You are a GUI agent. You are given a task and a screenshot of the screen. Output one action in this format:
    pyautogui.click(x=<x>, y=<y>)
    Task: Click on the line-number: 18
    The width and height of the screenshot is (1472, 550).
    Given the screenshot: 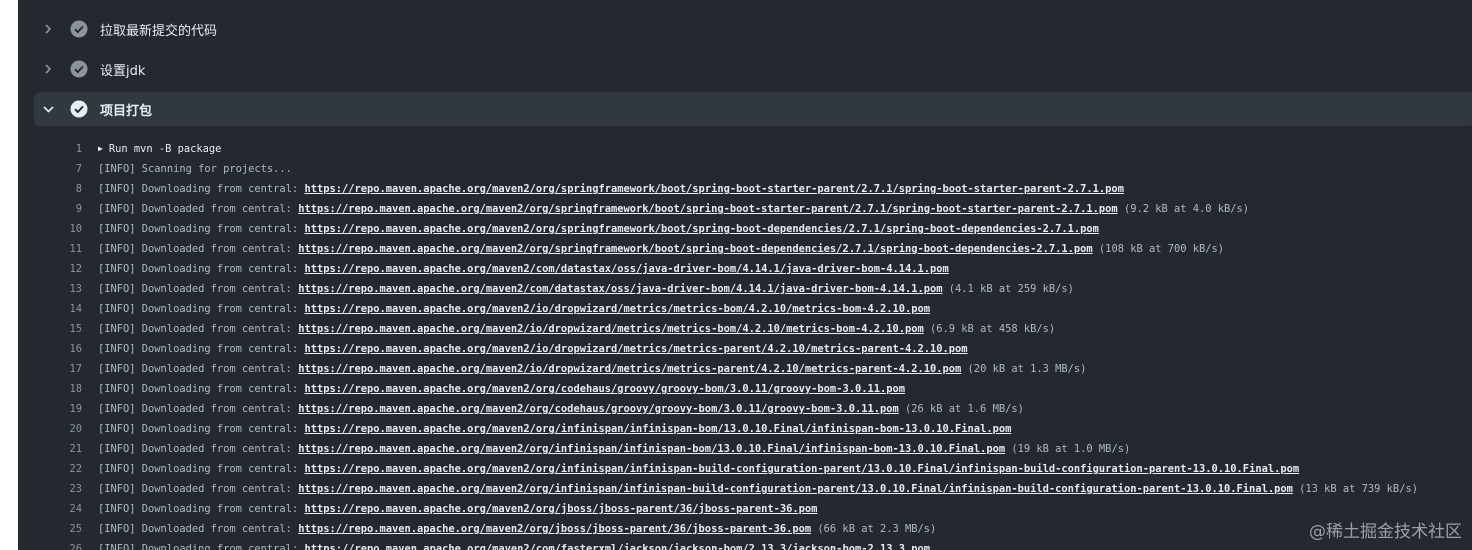 What is the action you would take?
    pyautogui.click(x=50, y=389)
    